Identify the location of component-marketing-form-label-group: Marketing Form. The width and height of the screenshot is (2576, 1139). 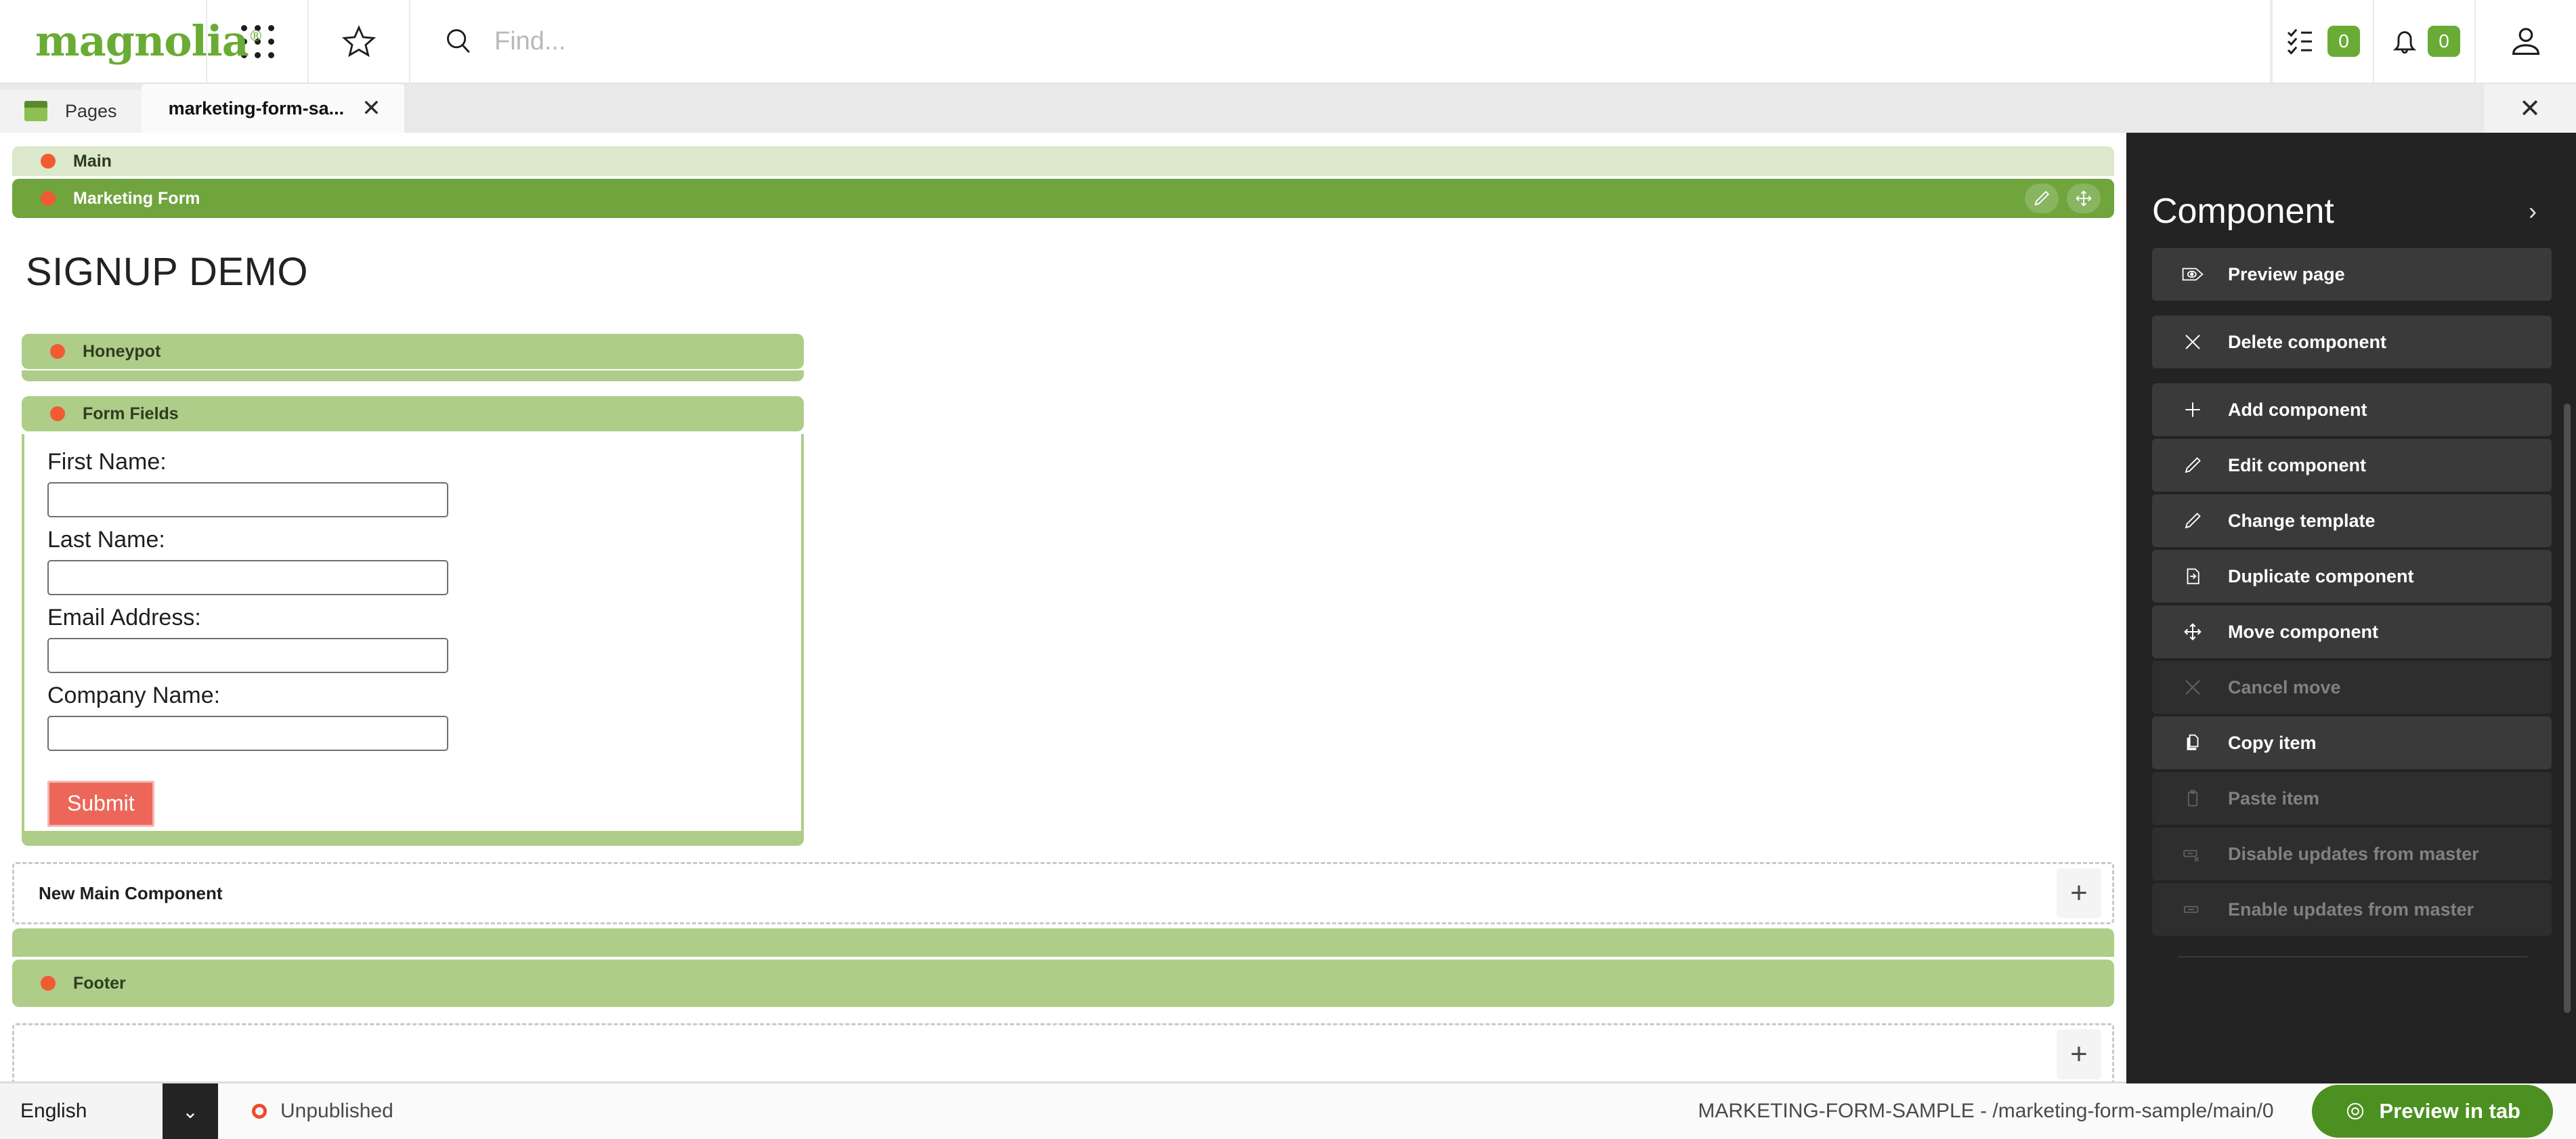
(106, 199).